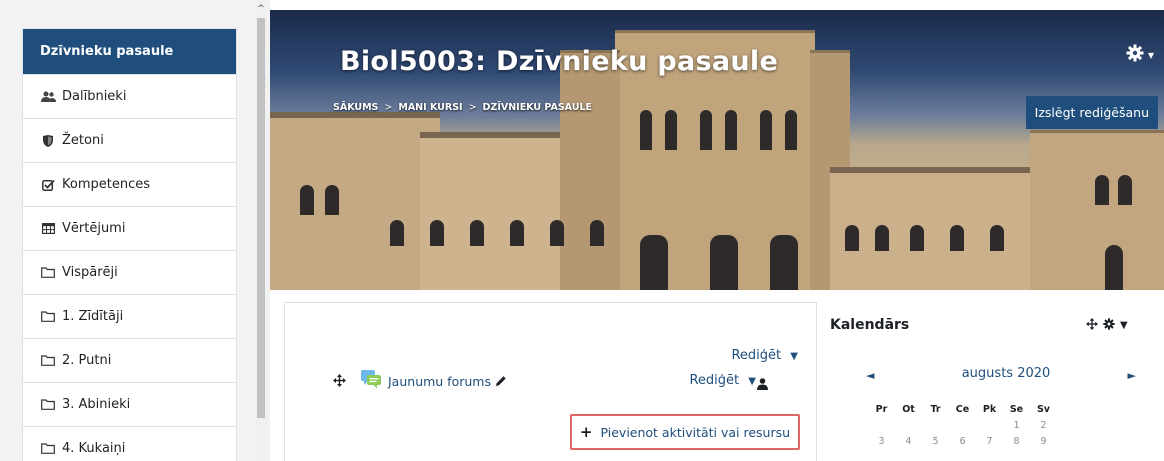 This screenshot has height=461, width=1164. What do you see at coordinates (129, 361) in the screenshot?
I see `sidebar-item-section-2: 2. Putni` at bounding box center [129, 361].